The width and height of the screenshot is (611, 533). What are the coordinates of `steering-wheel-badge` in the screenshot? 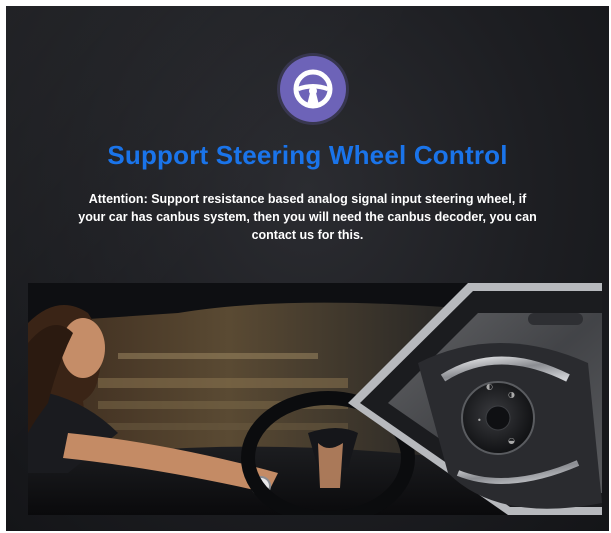 It's located at (313, 89).